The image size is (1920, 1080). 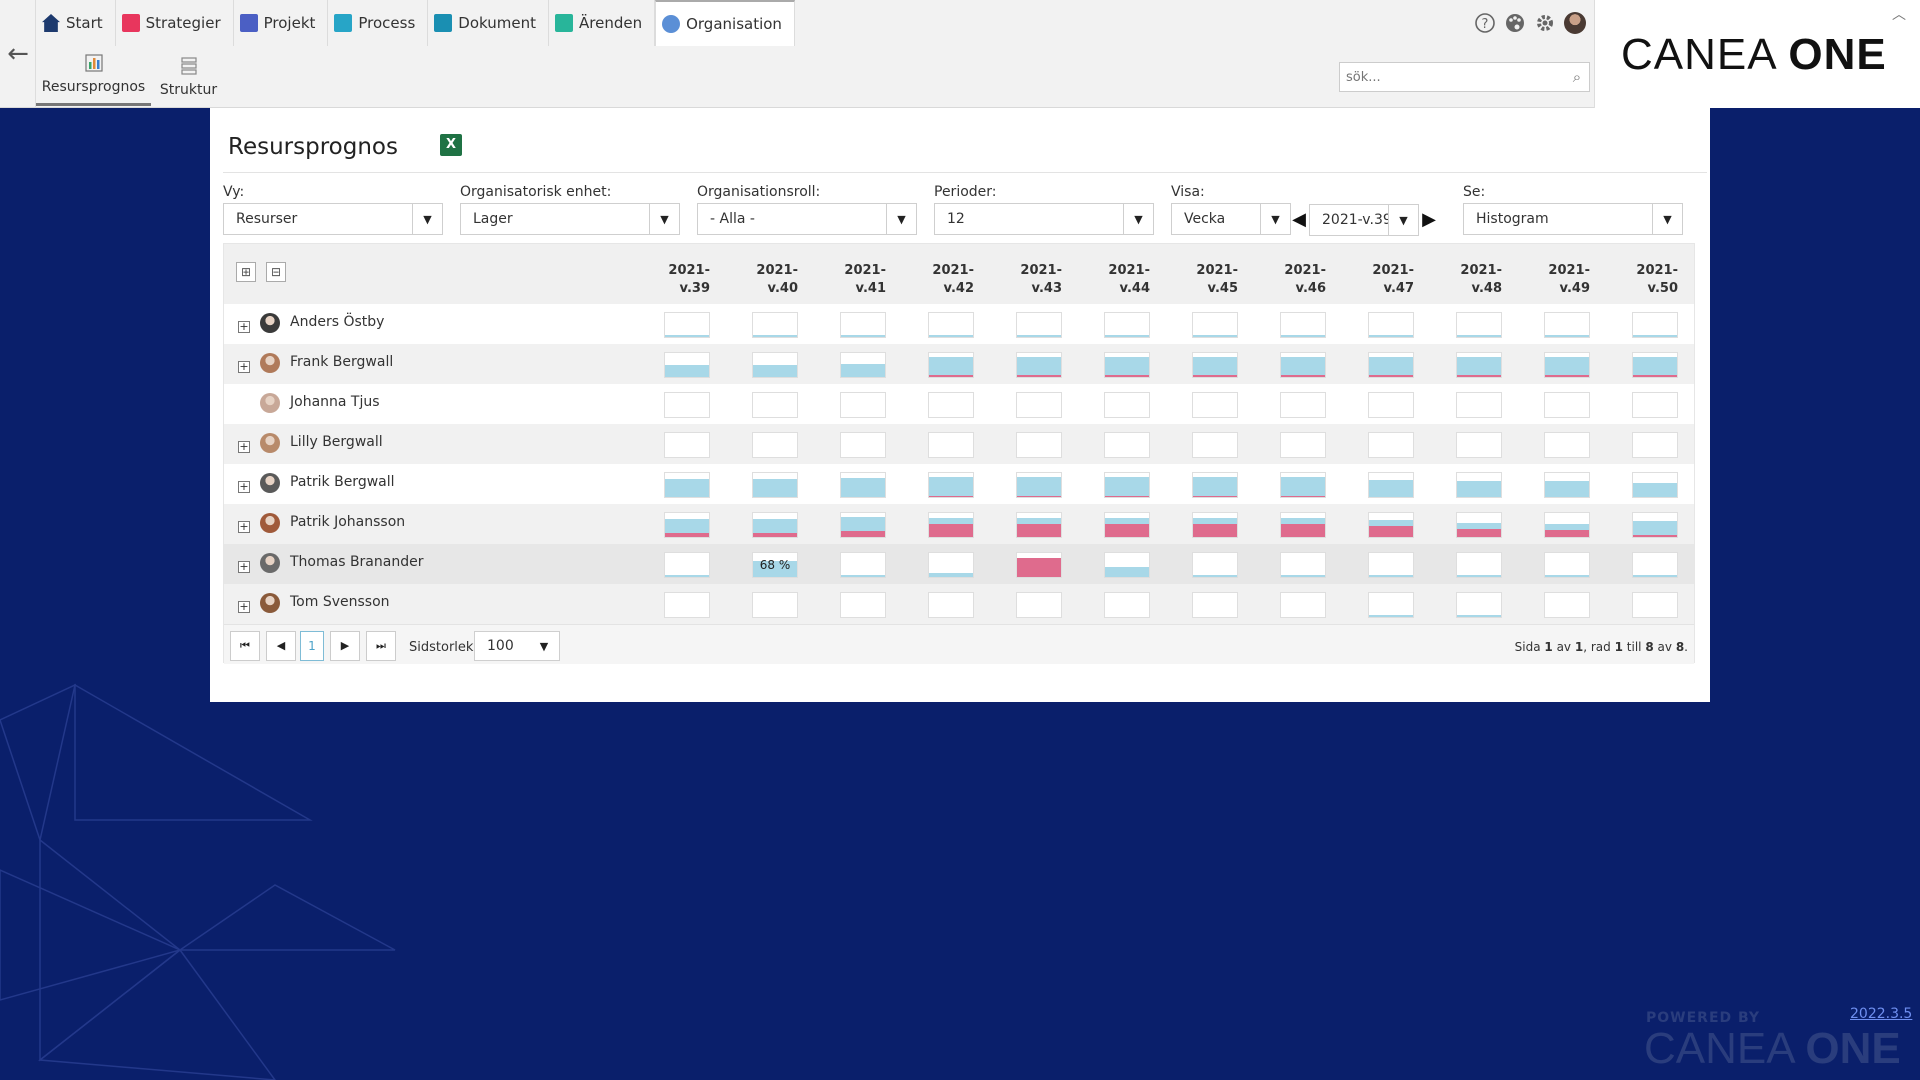 I want to click on perioder-dropdown: 12 ▼, so click(x=1044, y=219).